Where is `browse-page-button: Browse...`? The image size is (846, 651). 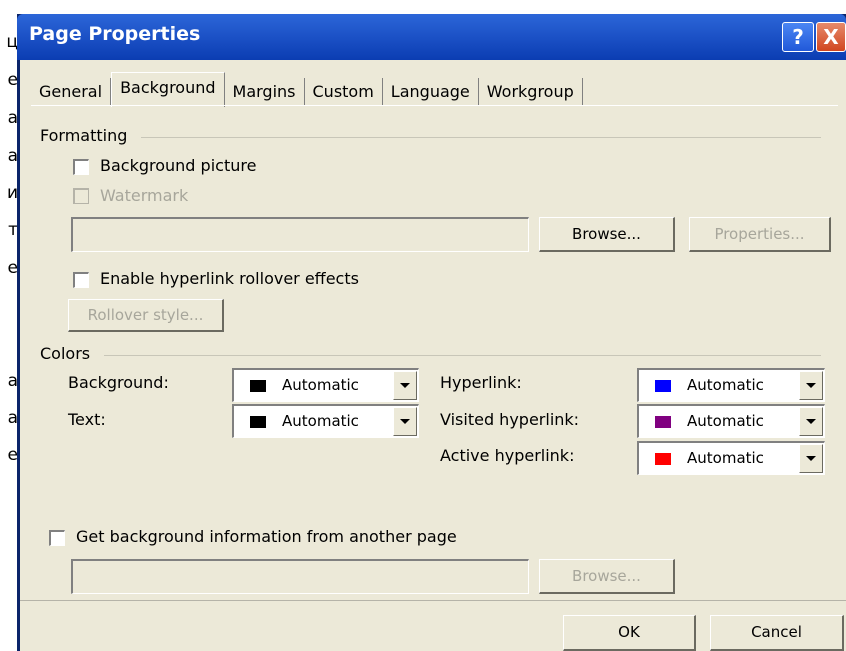
browse-page-button: Browse... is located at coordinates (607, 576).